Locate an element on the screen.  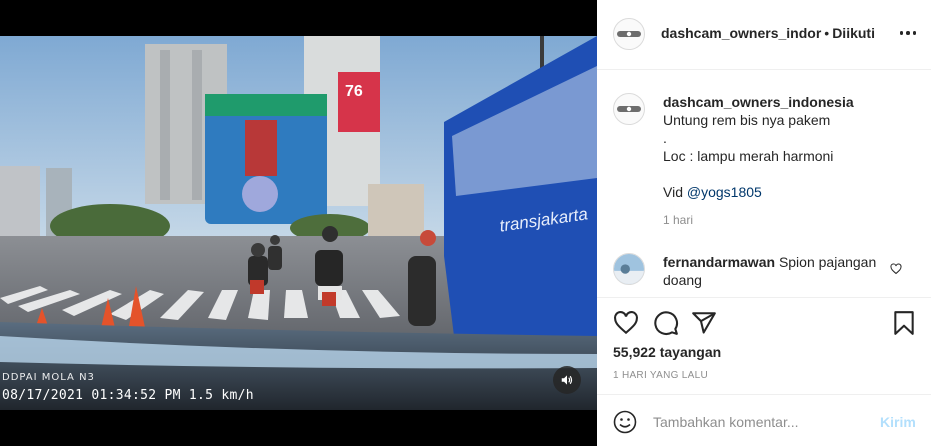
comment-like-button is located at coordinates (897, 269).